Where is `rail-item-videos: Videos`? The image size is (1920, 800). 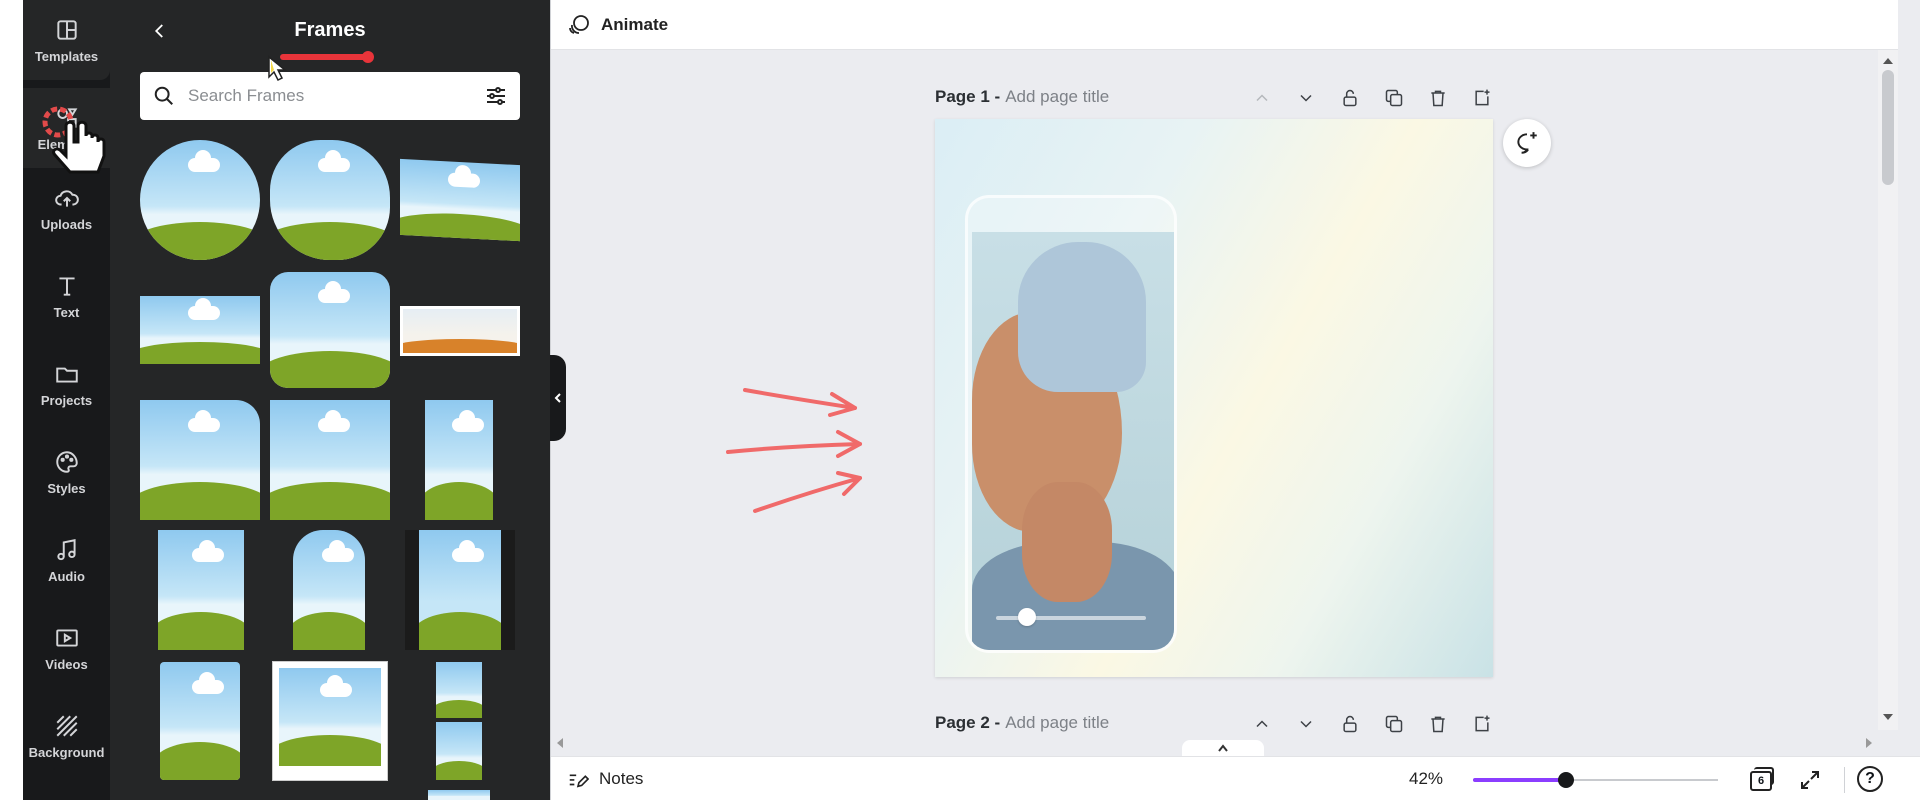
rail-item-videos: Videos is located at coordinates (66, 648).